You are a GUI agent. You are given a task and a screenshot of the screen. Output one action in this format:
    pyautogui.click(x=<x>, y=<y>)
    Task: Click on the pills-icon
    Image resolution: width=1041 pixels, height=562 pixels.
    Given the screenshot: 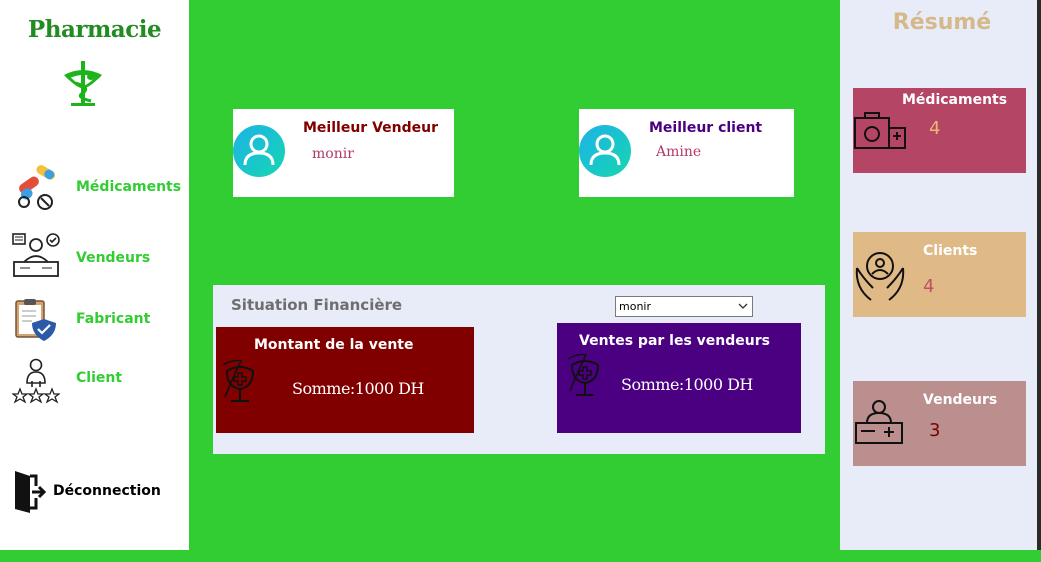 What is the action you would take?
    pyautogui.click(x=37, y=187)
    